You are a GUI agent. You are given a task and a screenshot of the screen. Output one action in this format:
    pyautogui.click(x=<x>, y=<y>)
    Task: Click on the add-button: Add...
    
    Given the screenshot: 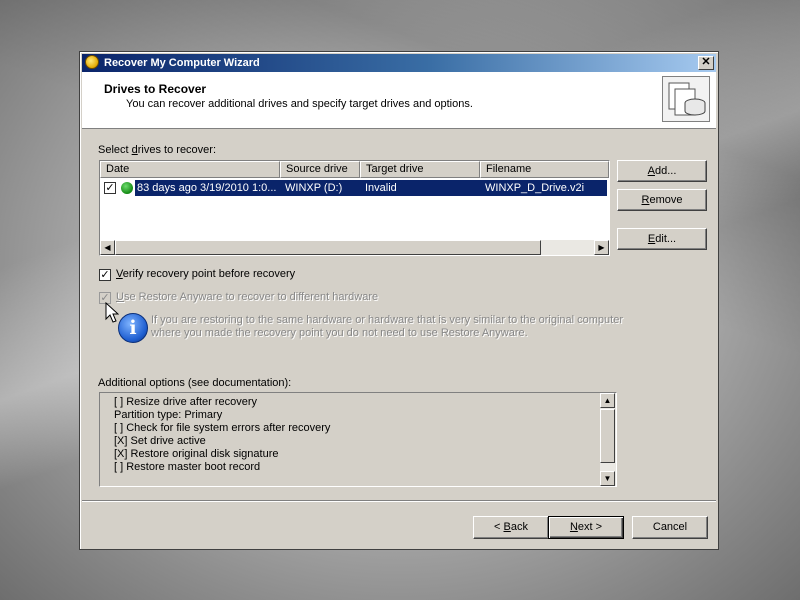 What is the action you would take?
    pyautogui.click(x=662, y=171)
    